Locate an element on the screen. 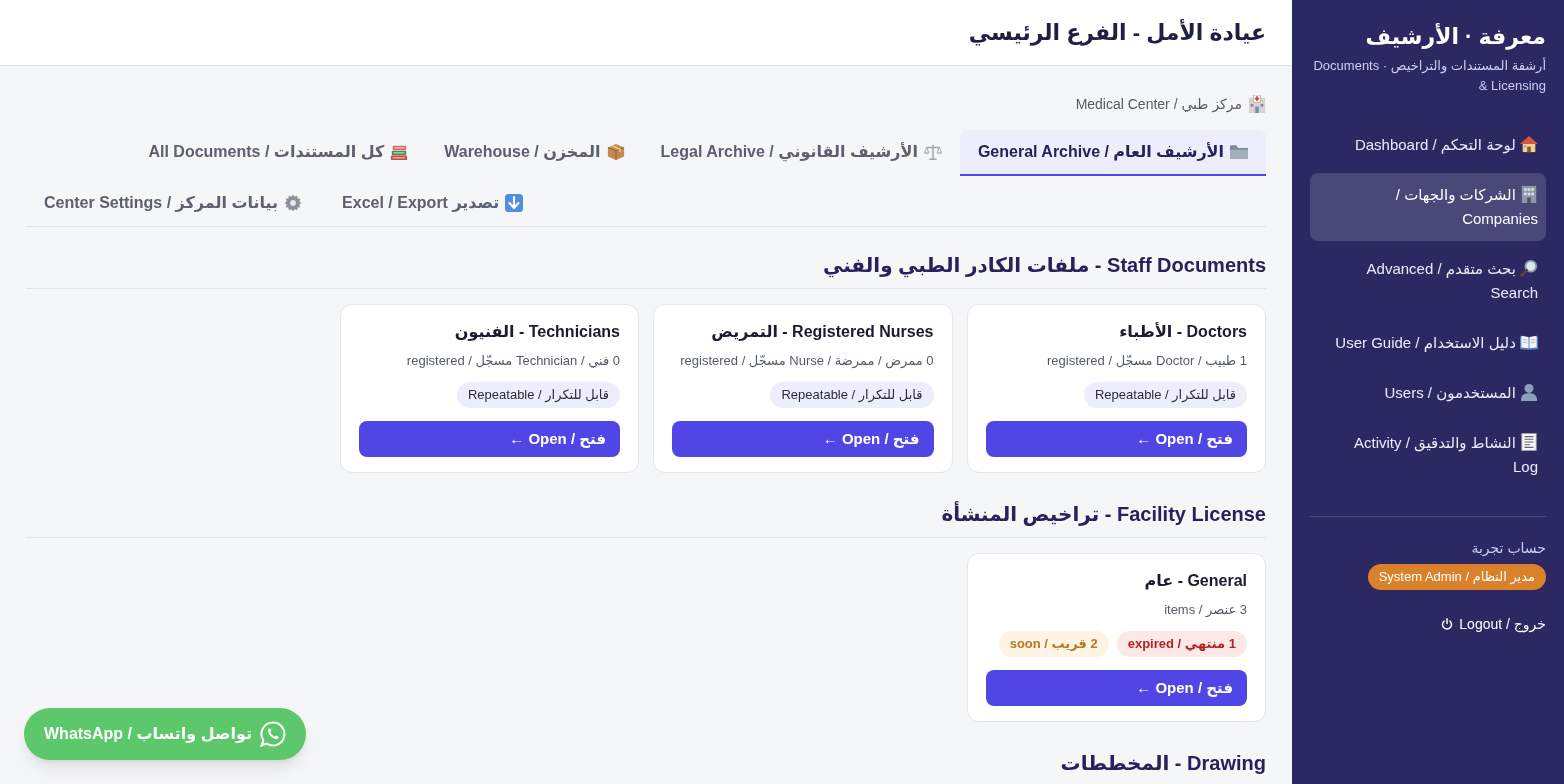 The width and height of the screenshot is (1564, 784). package-icon is located at coordinates (615, 152).